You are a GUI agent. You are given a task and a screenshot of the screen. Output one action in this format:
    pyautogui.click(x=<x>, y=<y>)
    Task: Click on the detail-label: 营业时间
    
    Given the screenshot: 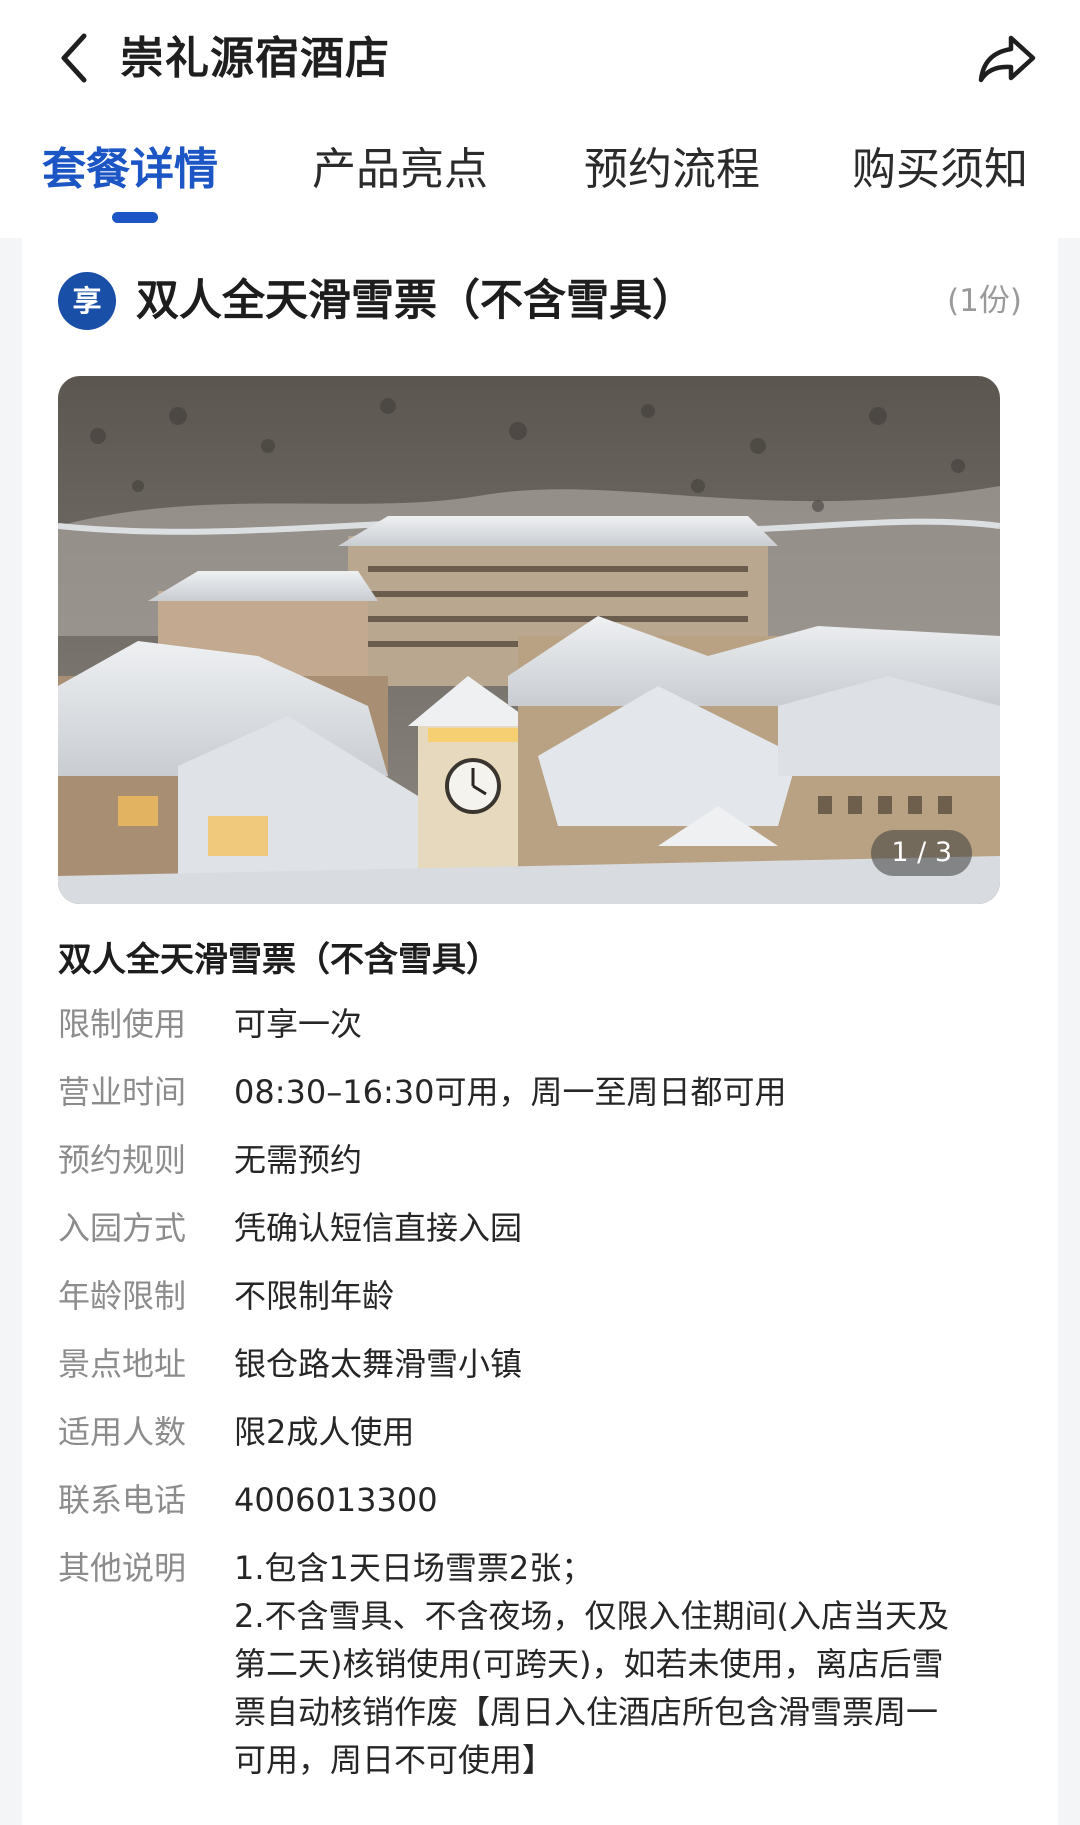 What is the action you would take?
    pyautogui.click(x=122, y=1092)
    